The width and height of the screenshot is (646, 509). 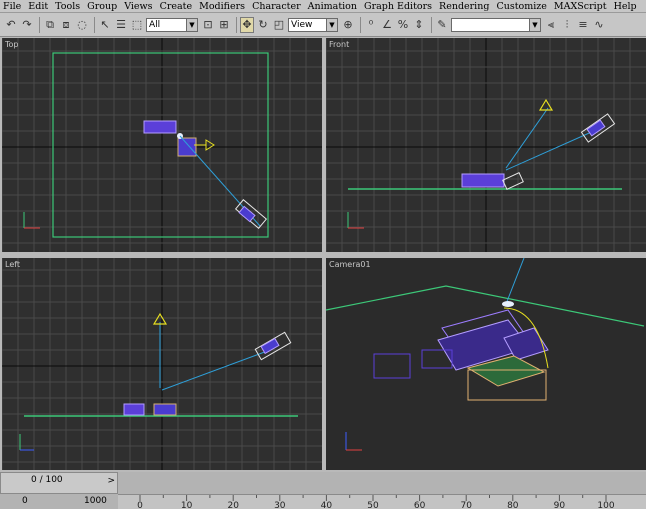 I want to click on frame-prefix: 0, so click(x=25, y=501).